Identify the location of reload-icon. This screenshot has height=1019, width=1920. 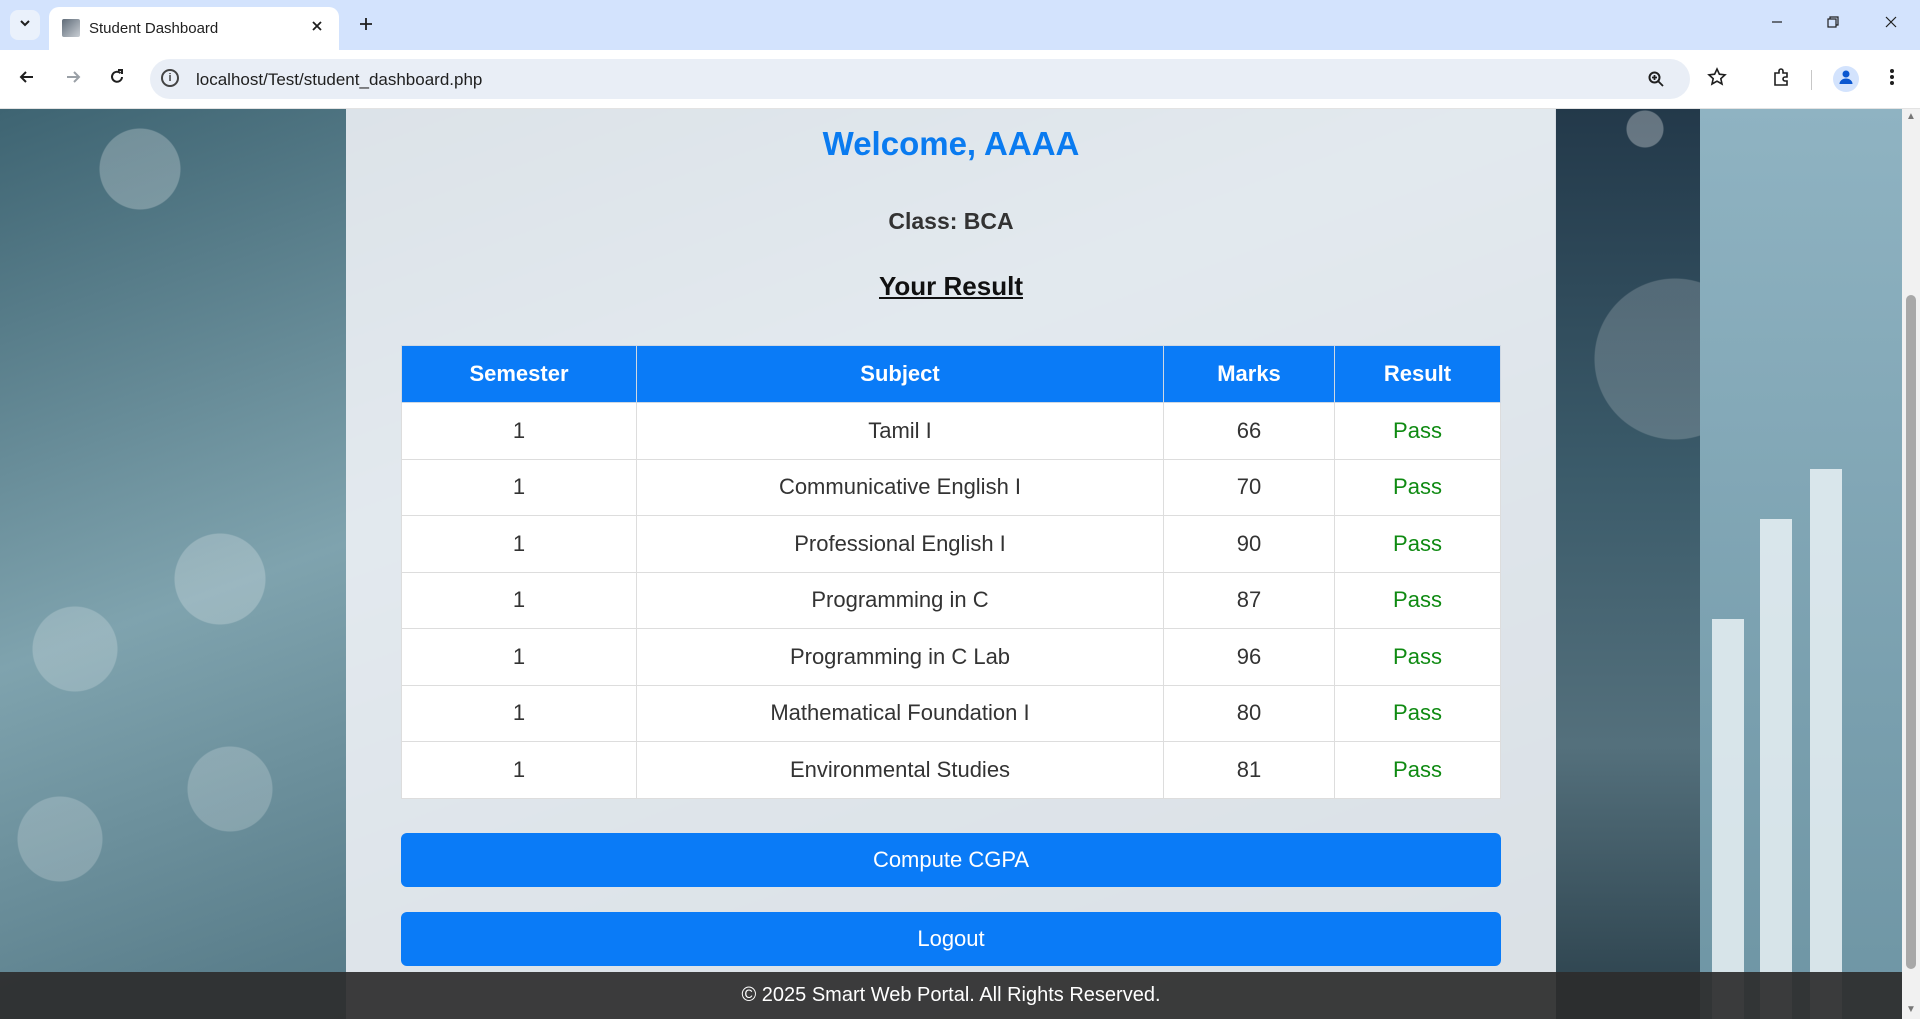
(117, 79).